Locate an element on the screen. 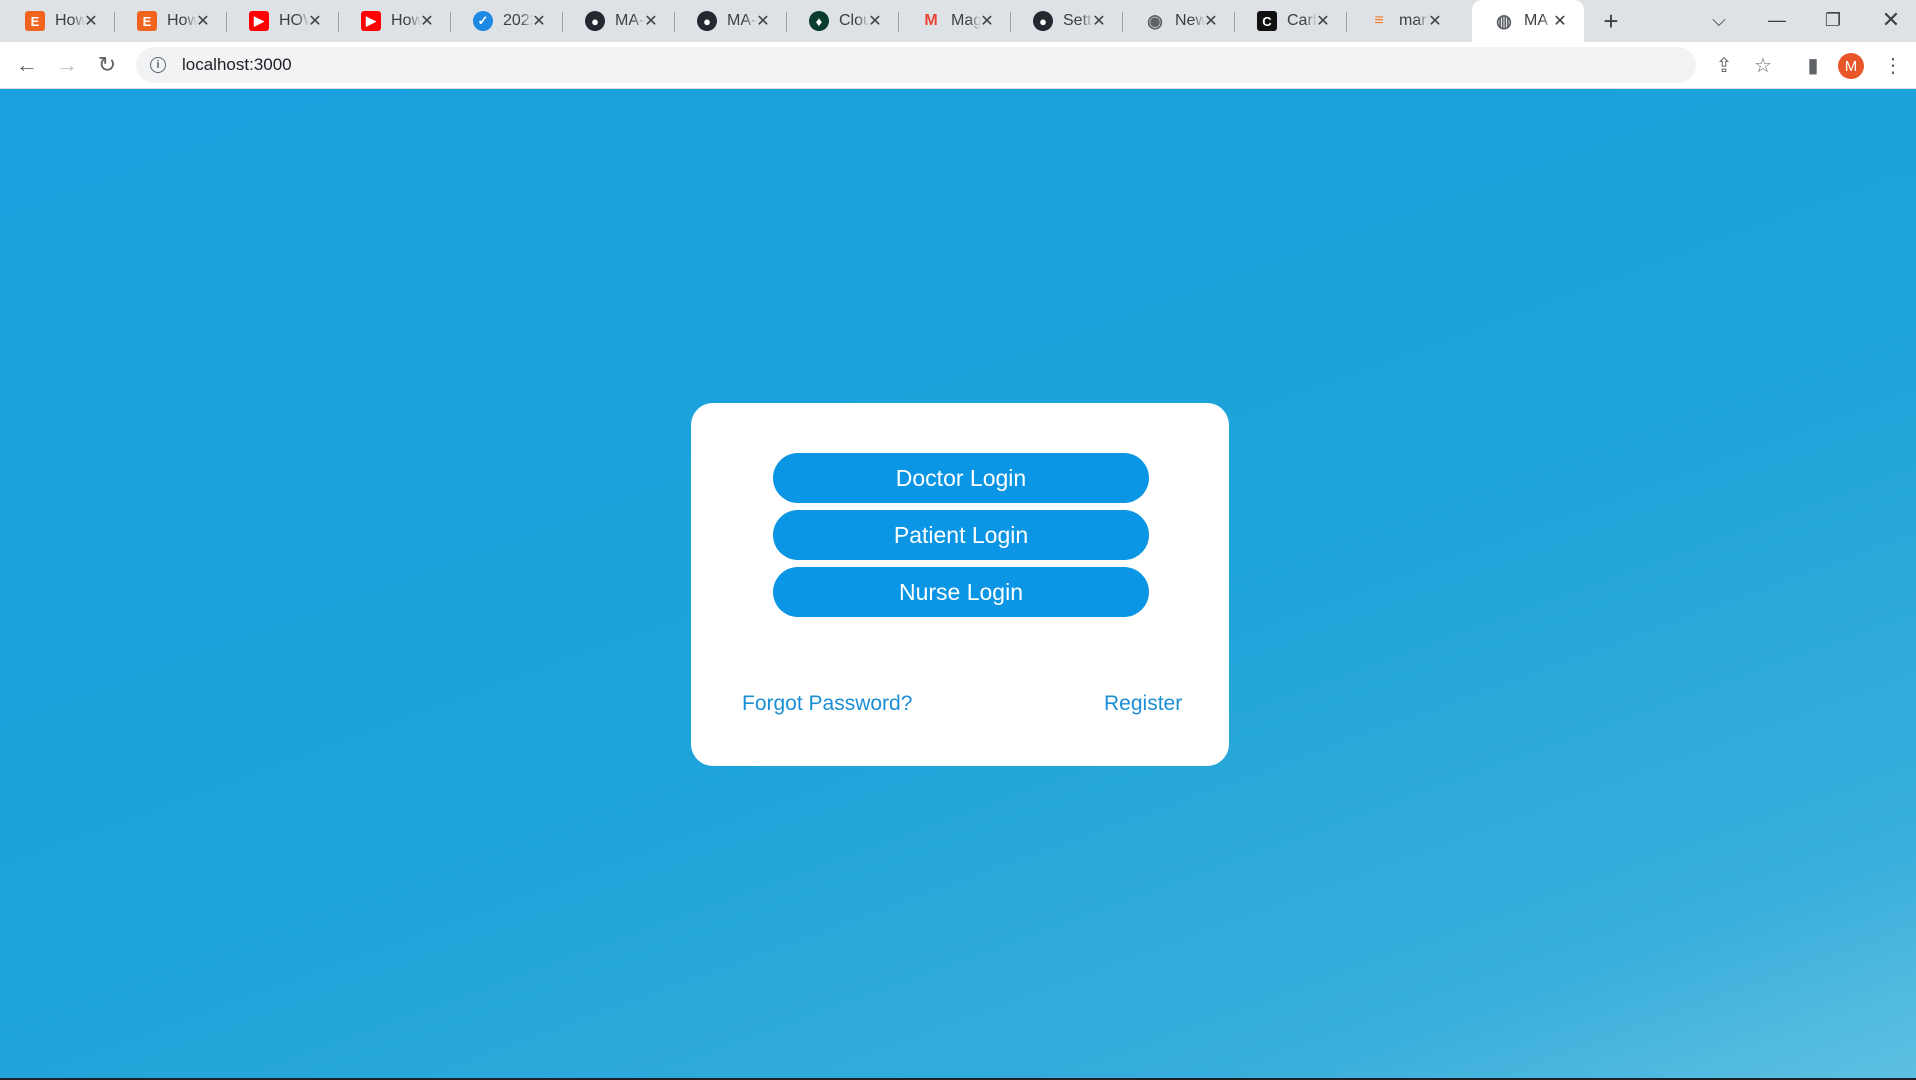 Image resolution: width=1916 pixels, height=1080 pixels. address-bar: i localhost:3000 is located at coordinates (916, 65).